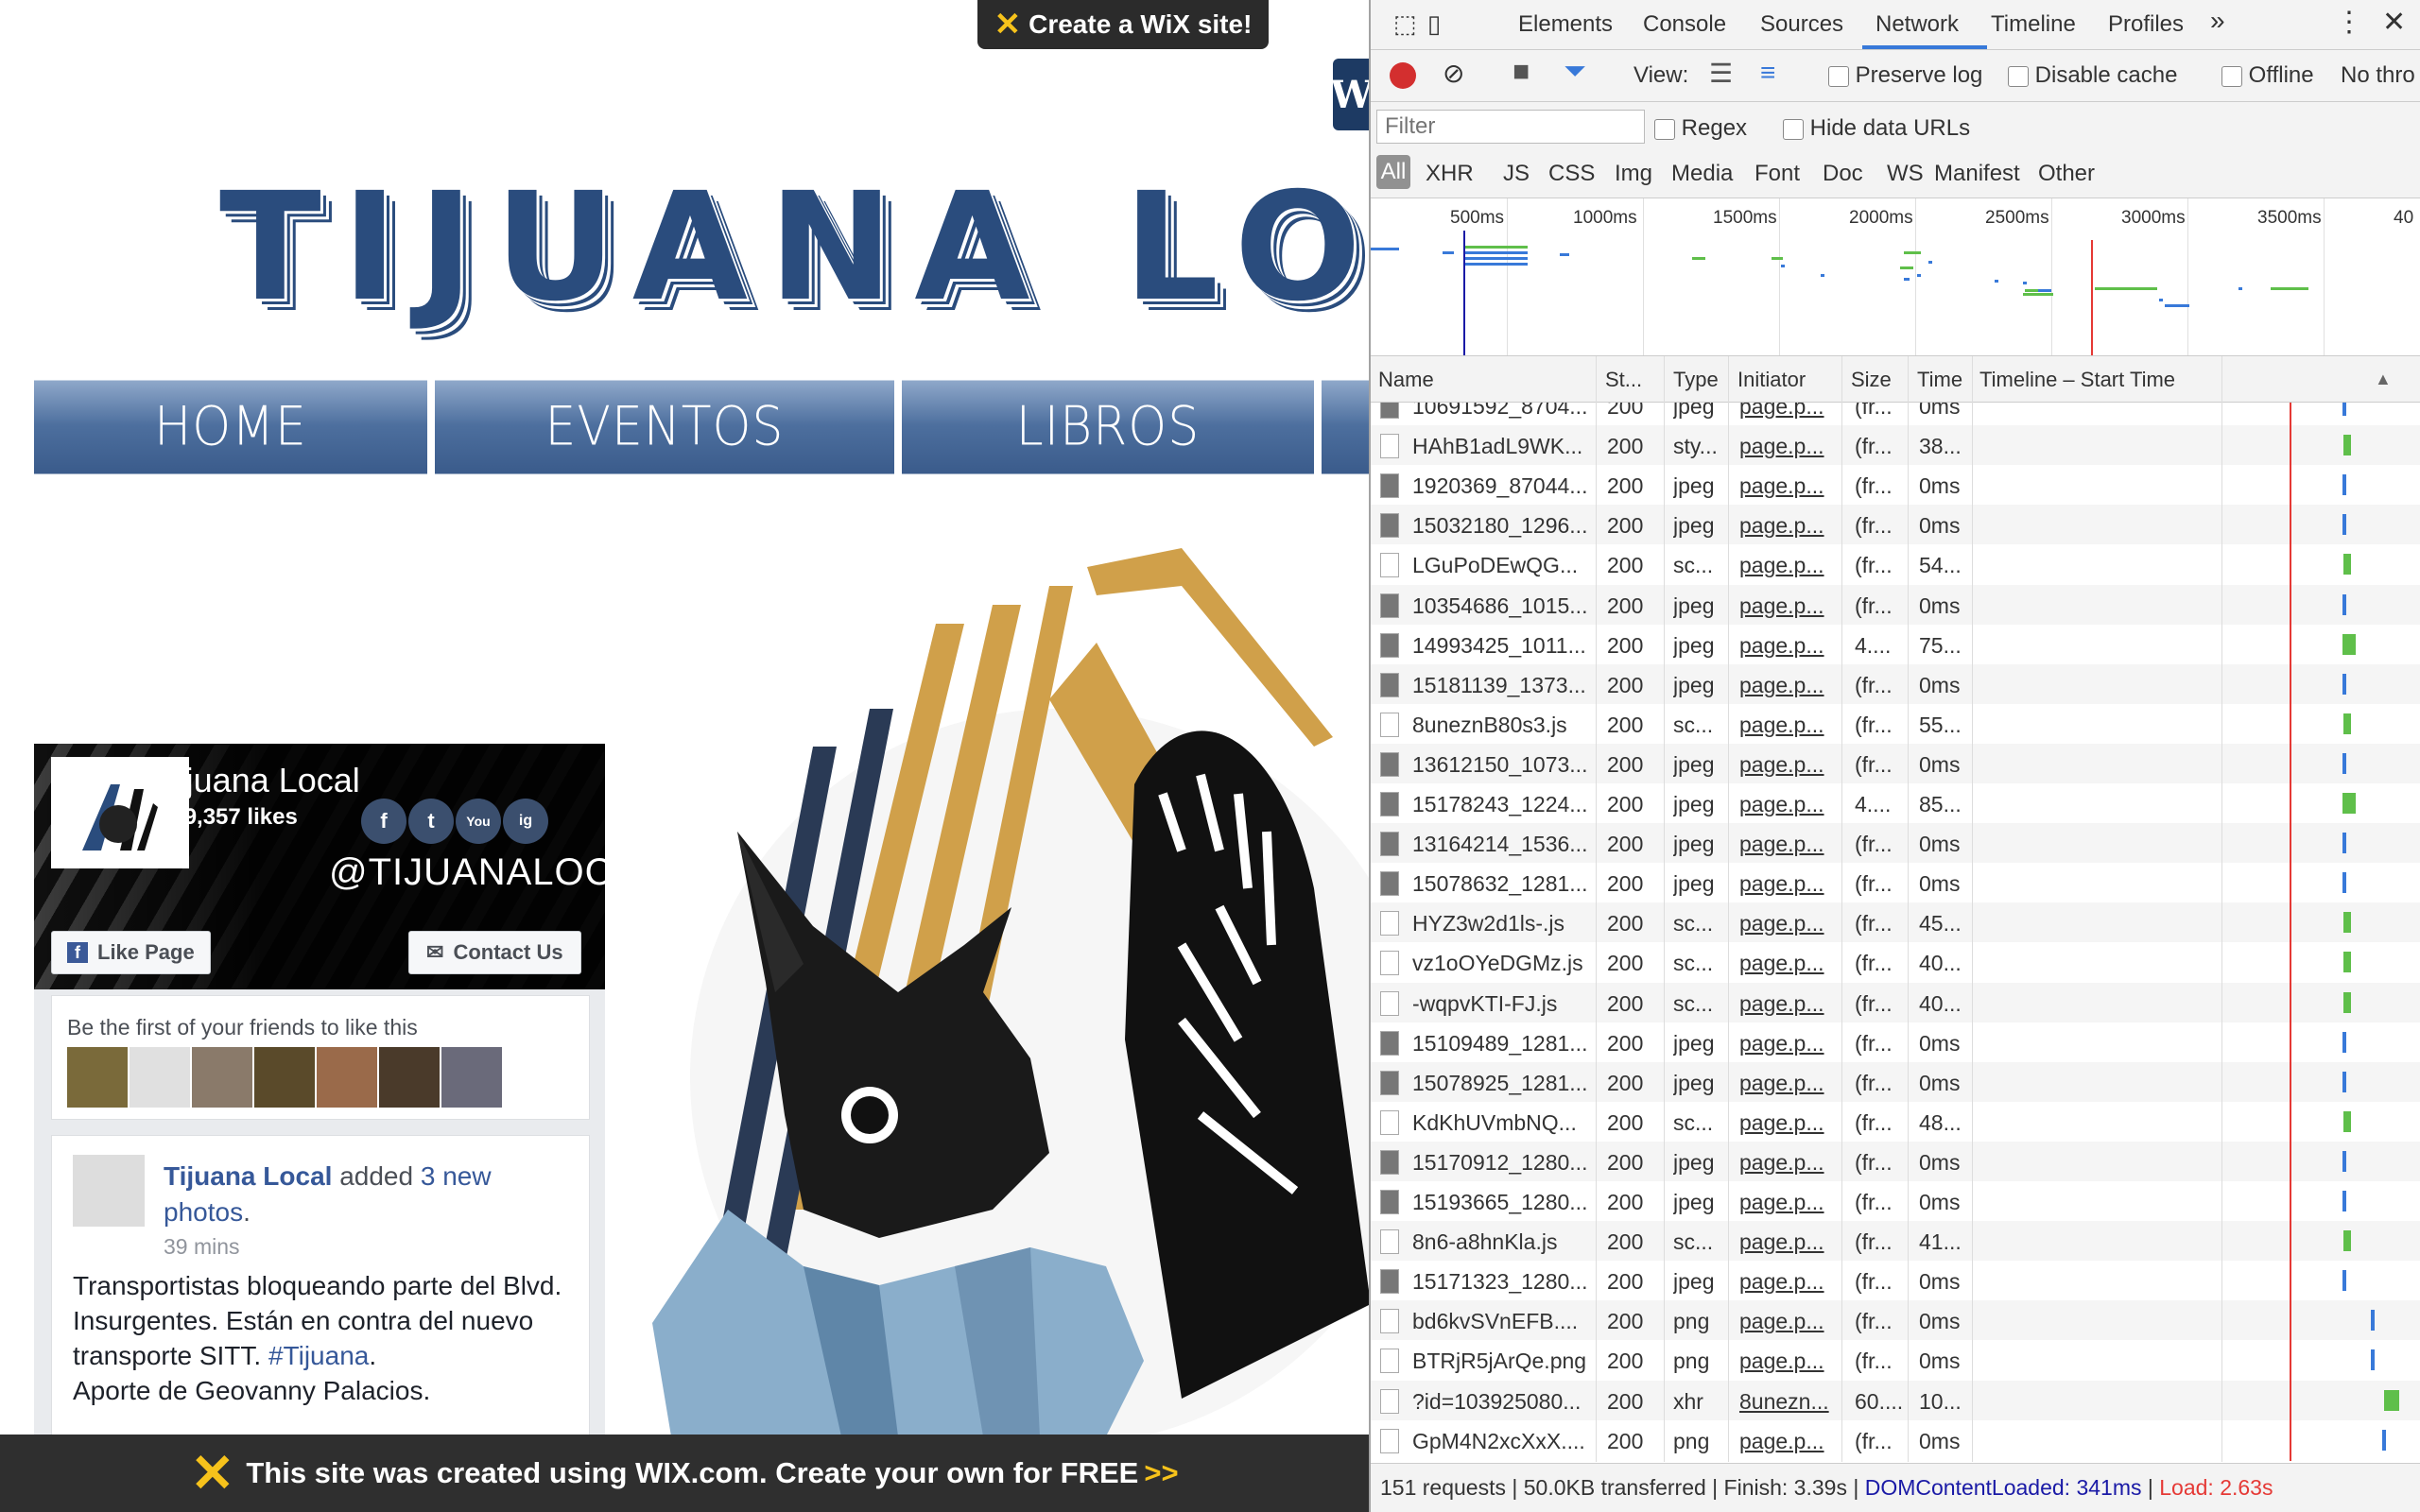  What do you see at coordinates (2394, 22) in the screenshot?
I see `close-icon: ✕` at bounding box center [2394, 22].